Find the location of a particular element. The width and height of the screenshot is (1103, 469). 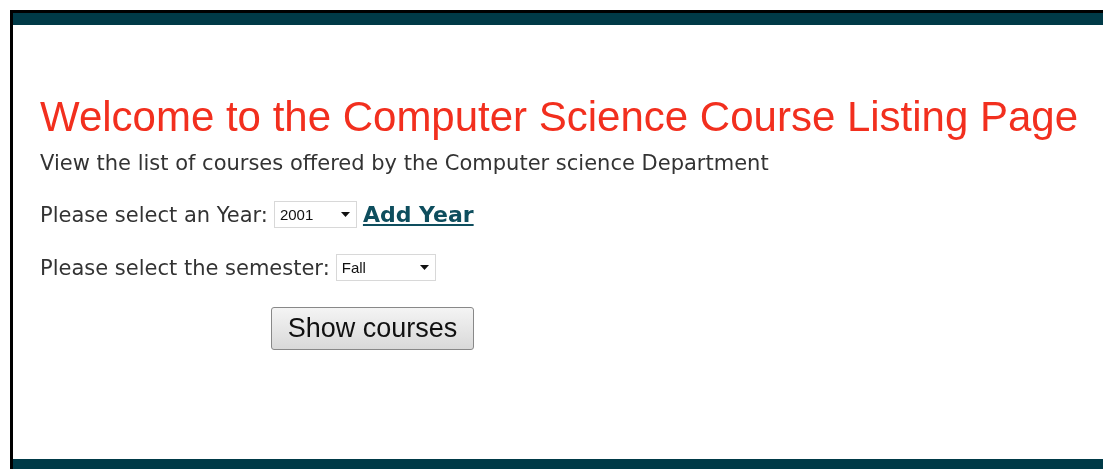

semester-select: Fall is located at coordinates (385, 267).